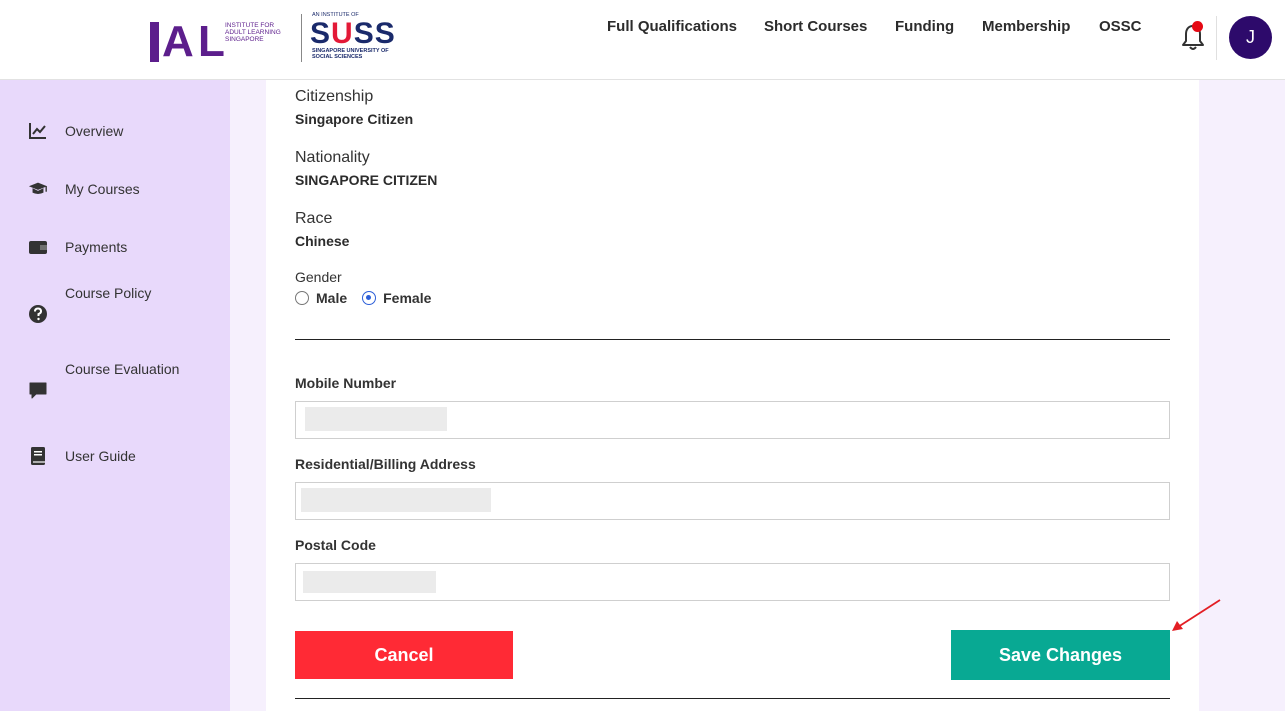 This screenshot has width=1285, height=711. What do you see at coordinates (38, 314) in the screenshot?
I see `question-circle-icon` at bounding box center [38, 314].